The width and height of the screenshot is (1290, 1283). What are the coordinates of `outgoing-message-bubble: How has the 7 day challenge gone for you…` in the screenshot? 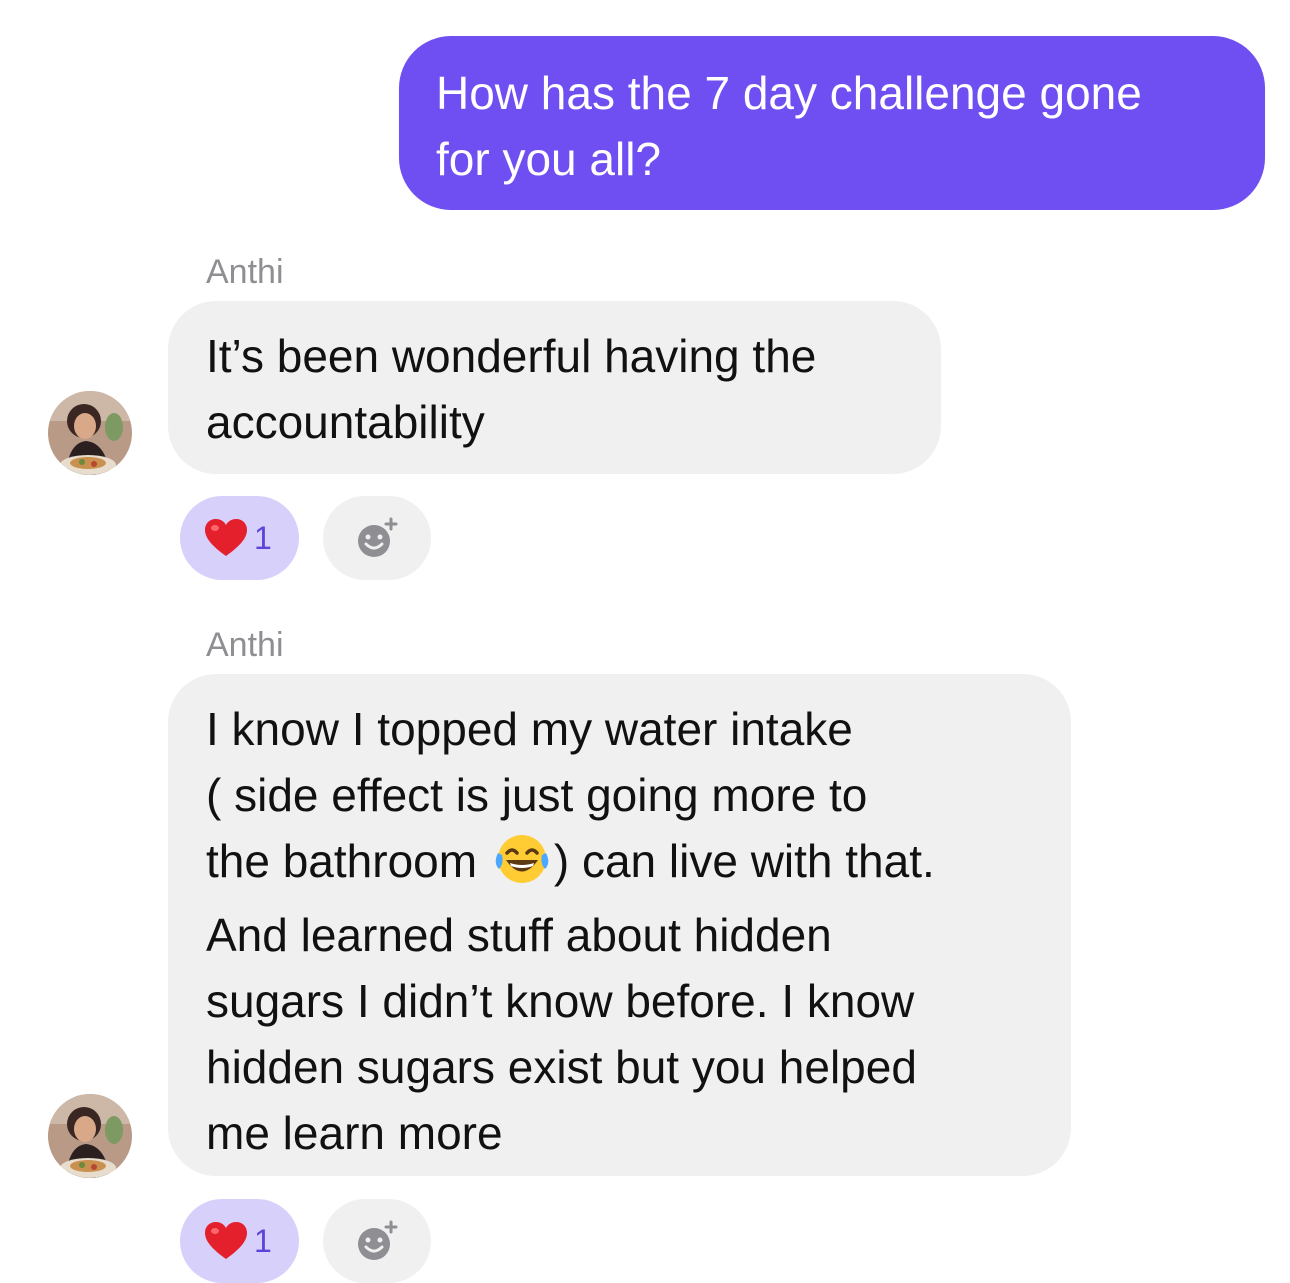 It's located at (832, 123).